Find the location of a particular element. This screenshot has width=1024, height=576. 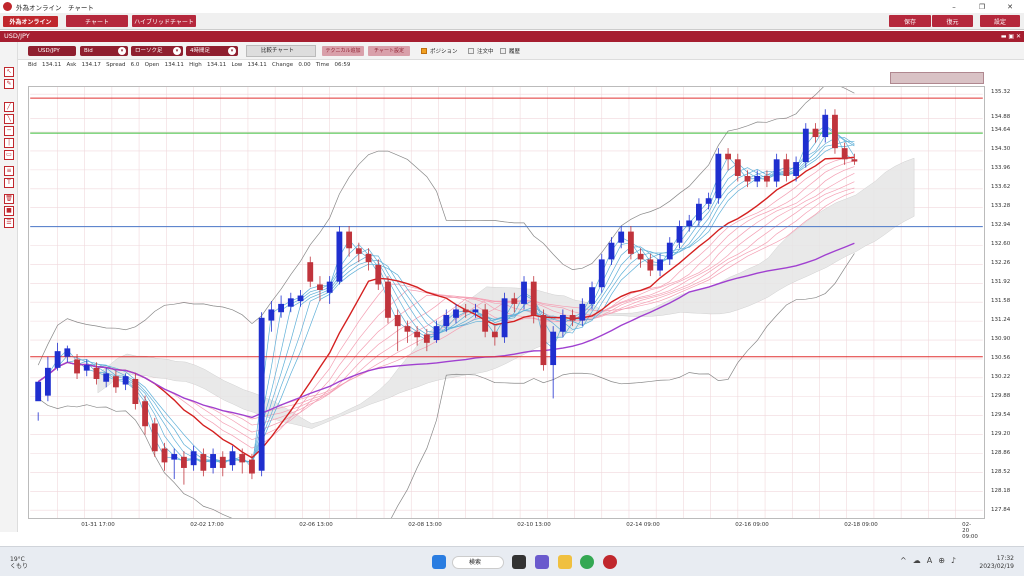

chart-type-select: ローソク足 ▾ is located at coordinates (157, 51).